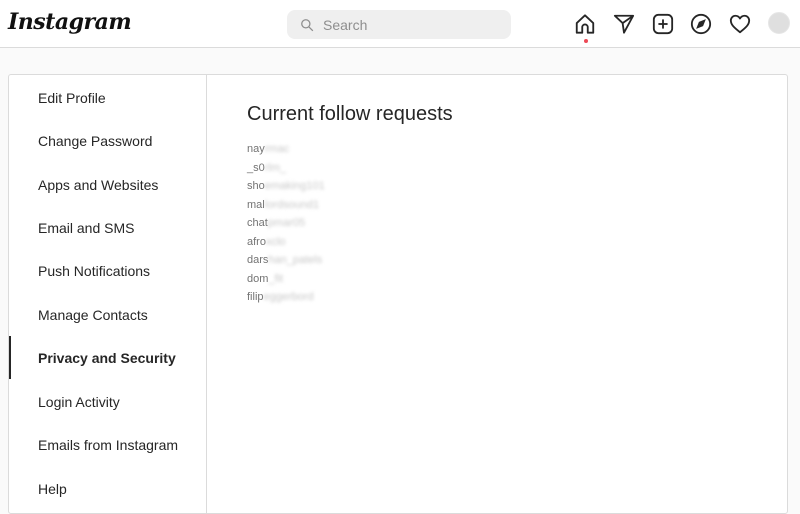 This screenshot has height=514, width=800. Describe the element at coordinates (107, 357) in the screenshot. I see `sidebar-item-privacy-security: Privacy and Security` at that location.